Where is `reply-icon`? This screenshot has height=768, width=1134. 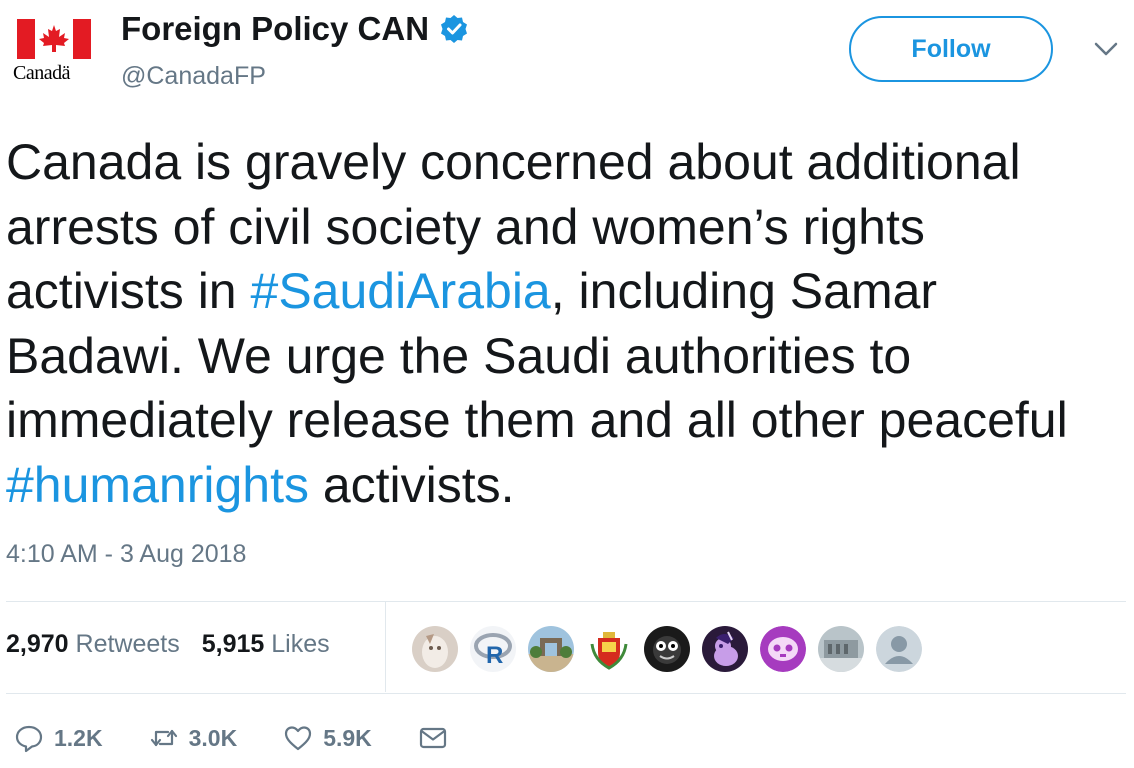
reply-icon is located at coordinates (29, 739).